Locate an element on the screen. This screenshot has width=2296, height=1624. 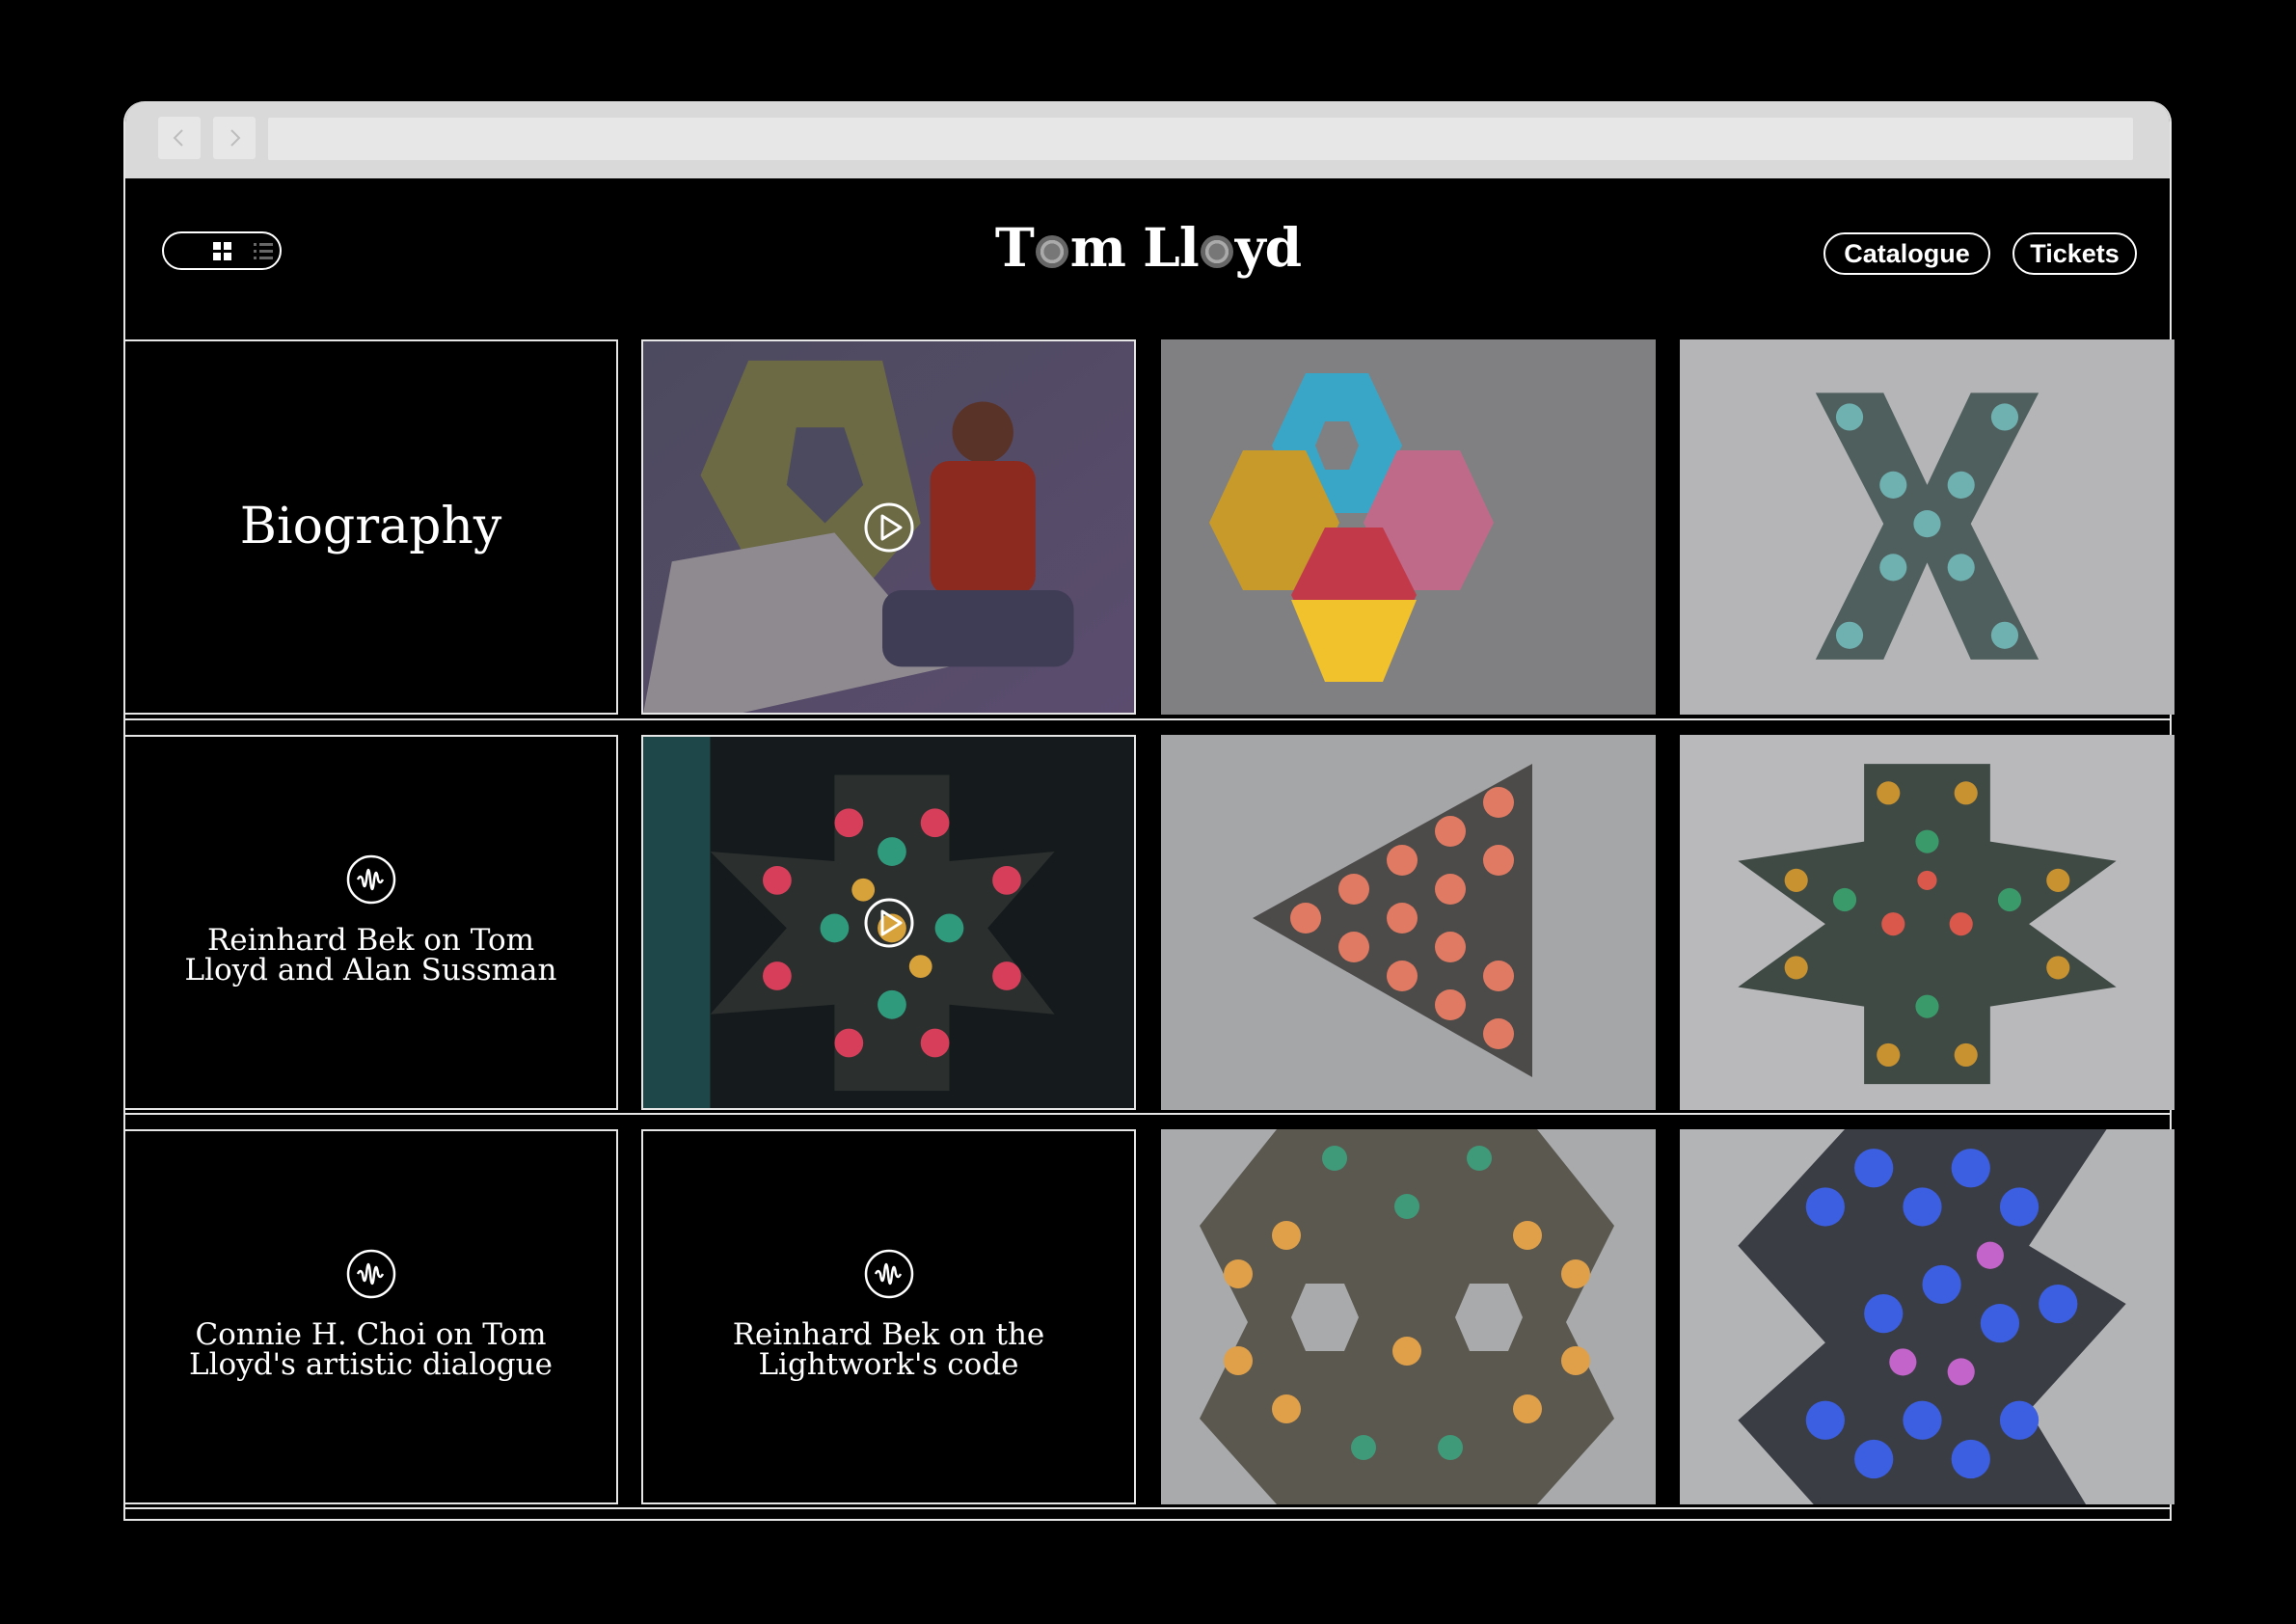
logo-text-1: T is located at coordinates (1014, 247).